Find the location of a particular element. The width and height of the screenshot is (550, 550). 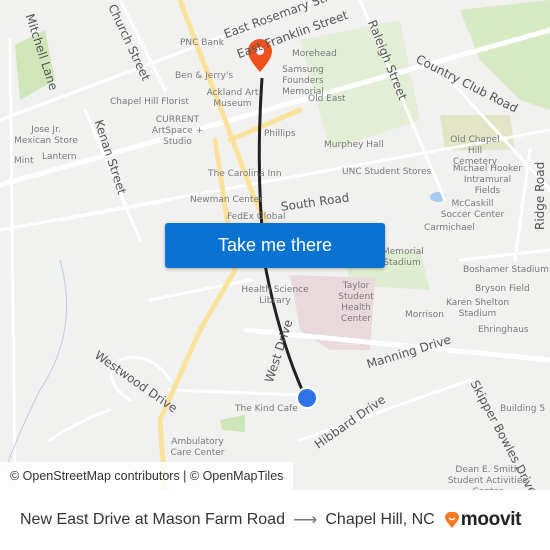

place-label: Old East is located at coordinates (327, 99).